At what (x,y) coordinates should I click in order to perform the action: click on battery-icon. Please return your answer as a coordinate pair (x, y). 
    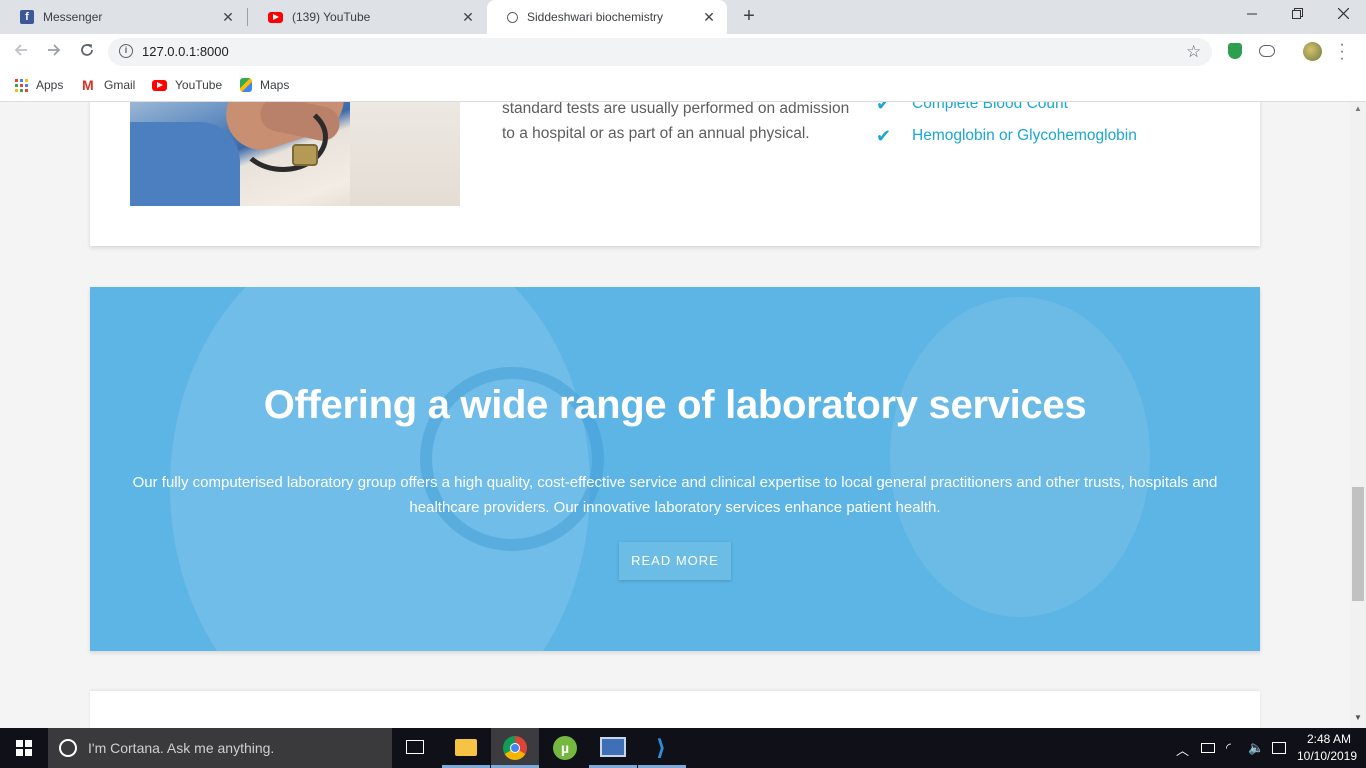
    Looking at the image, I should click on (1208, 748).